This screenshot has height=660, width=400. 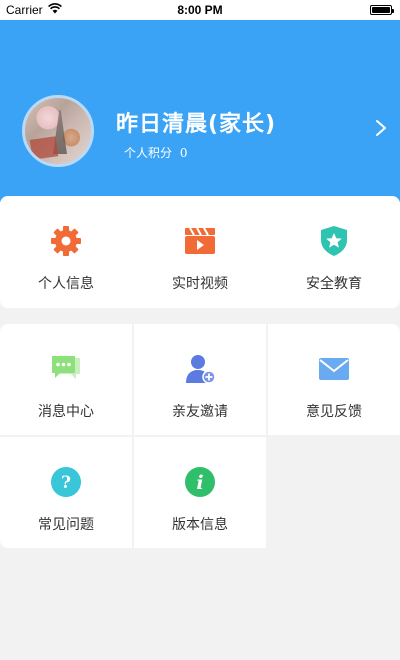 I want to click on points-row: 个人积分 0, so click(x=157, y=152).